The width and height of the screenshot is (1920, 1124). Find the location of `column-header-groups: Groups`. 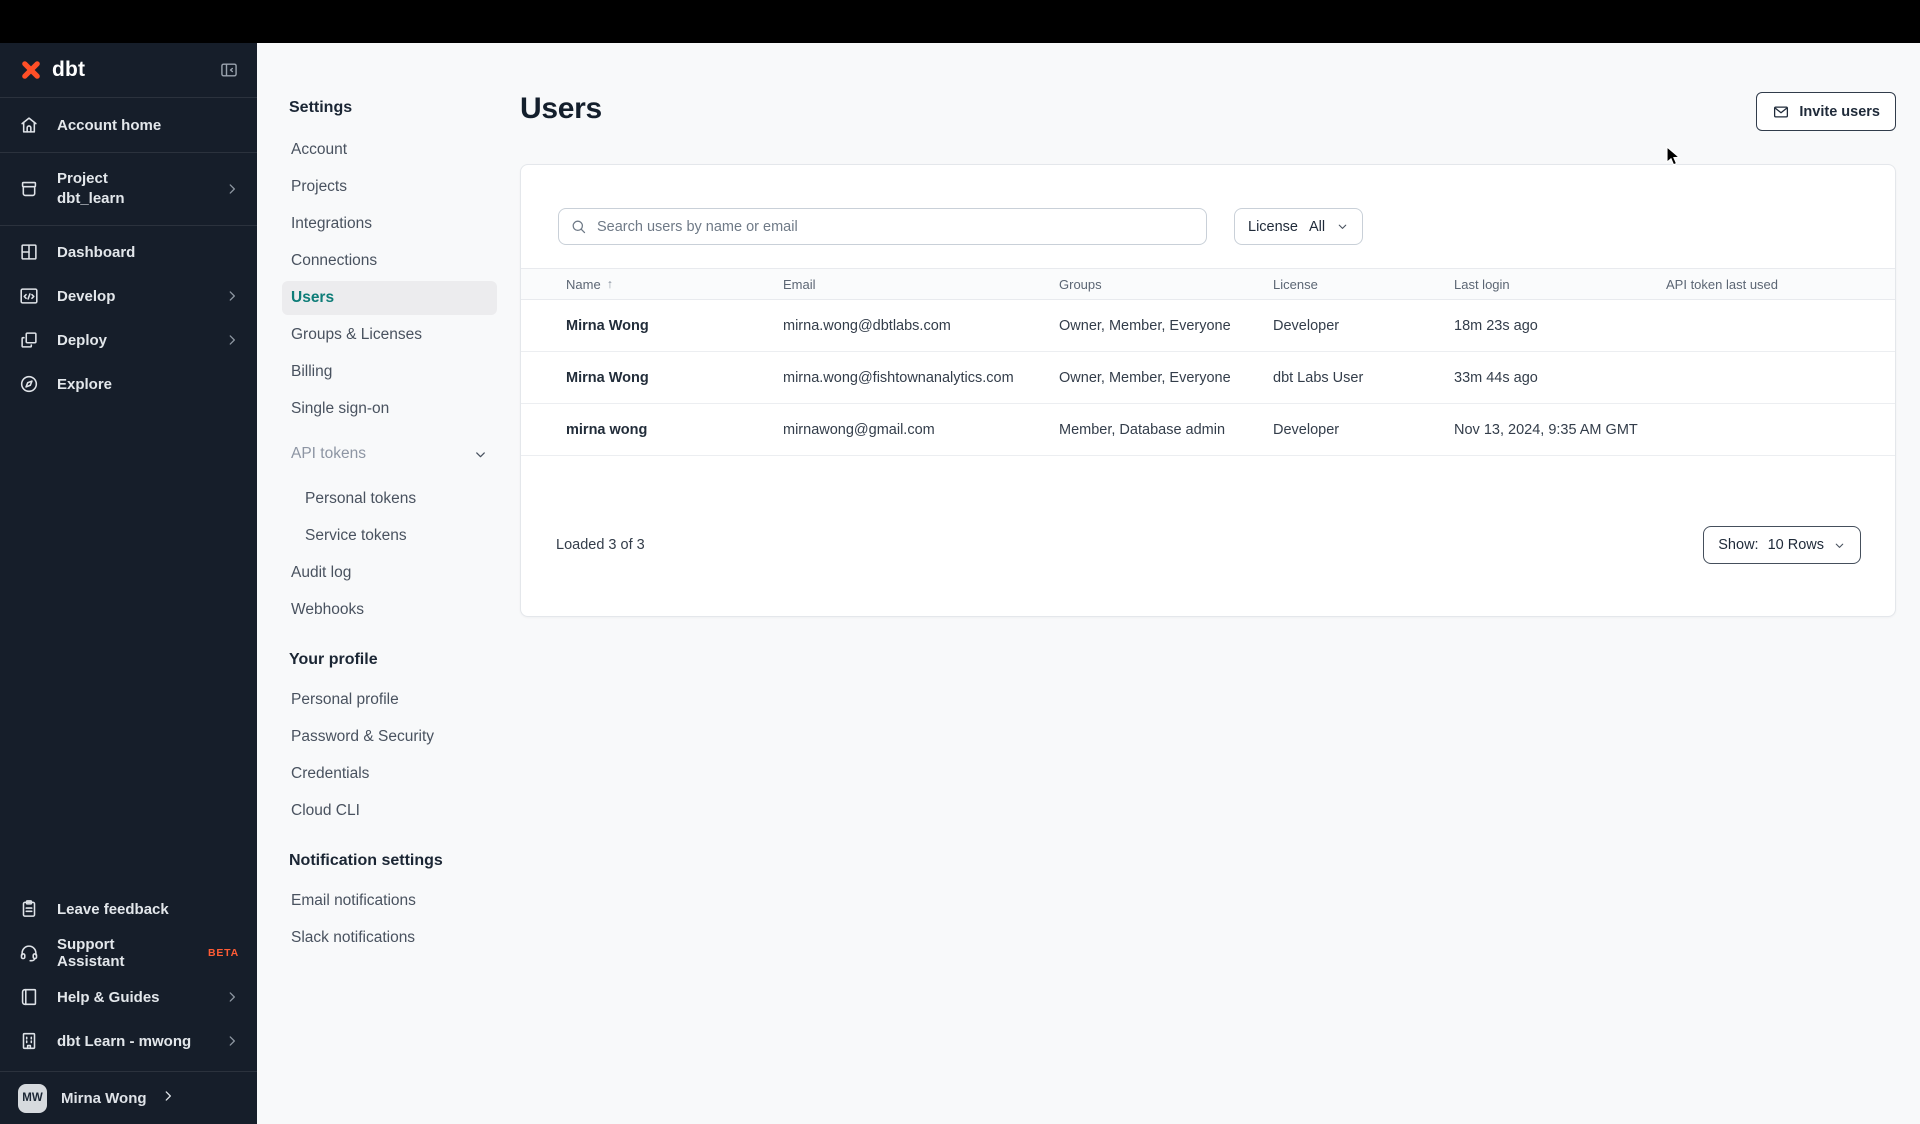

column-header-groups: Groups is located at coordinates (1166, 284).